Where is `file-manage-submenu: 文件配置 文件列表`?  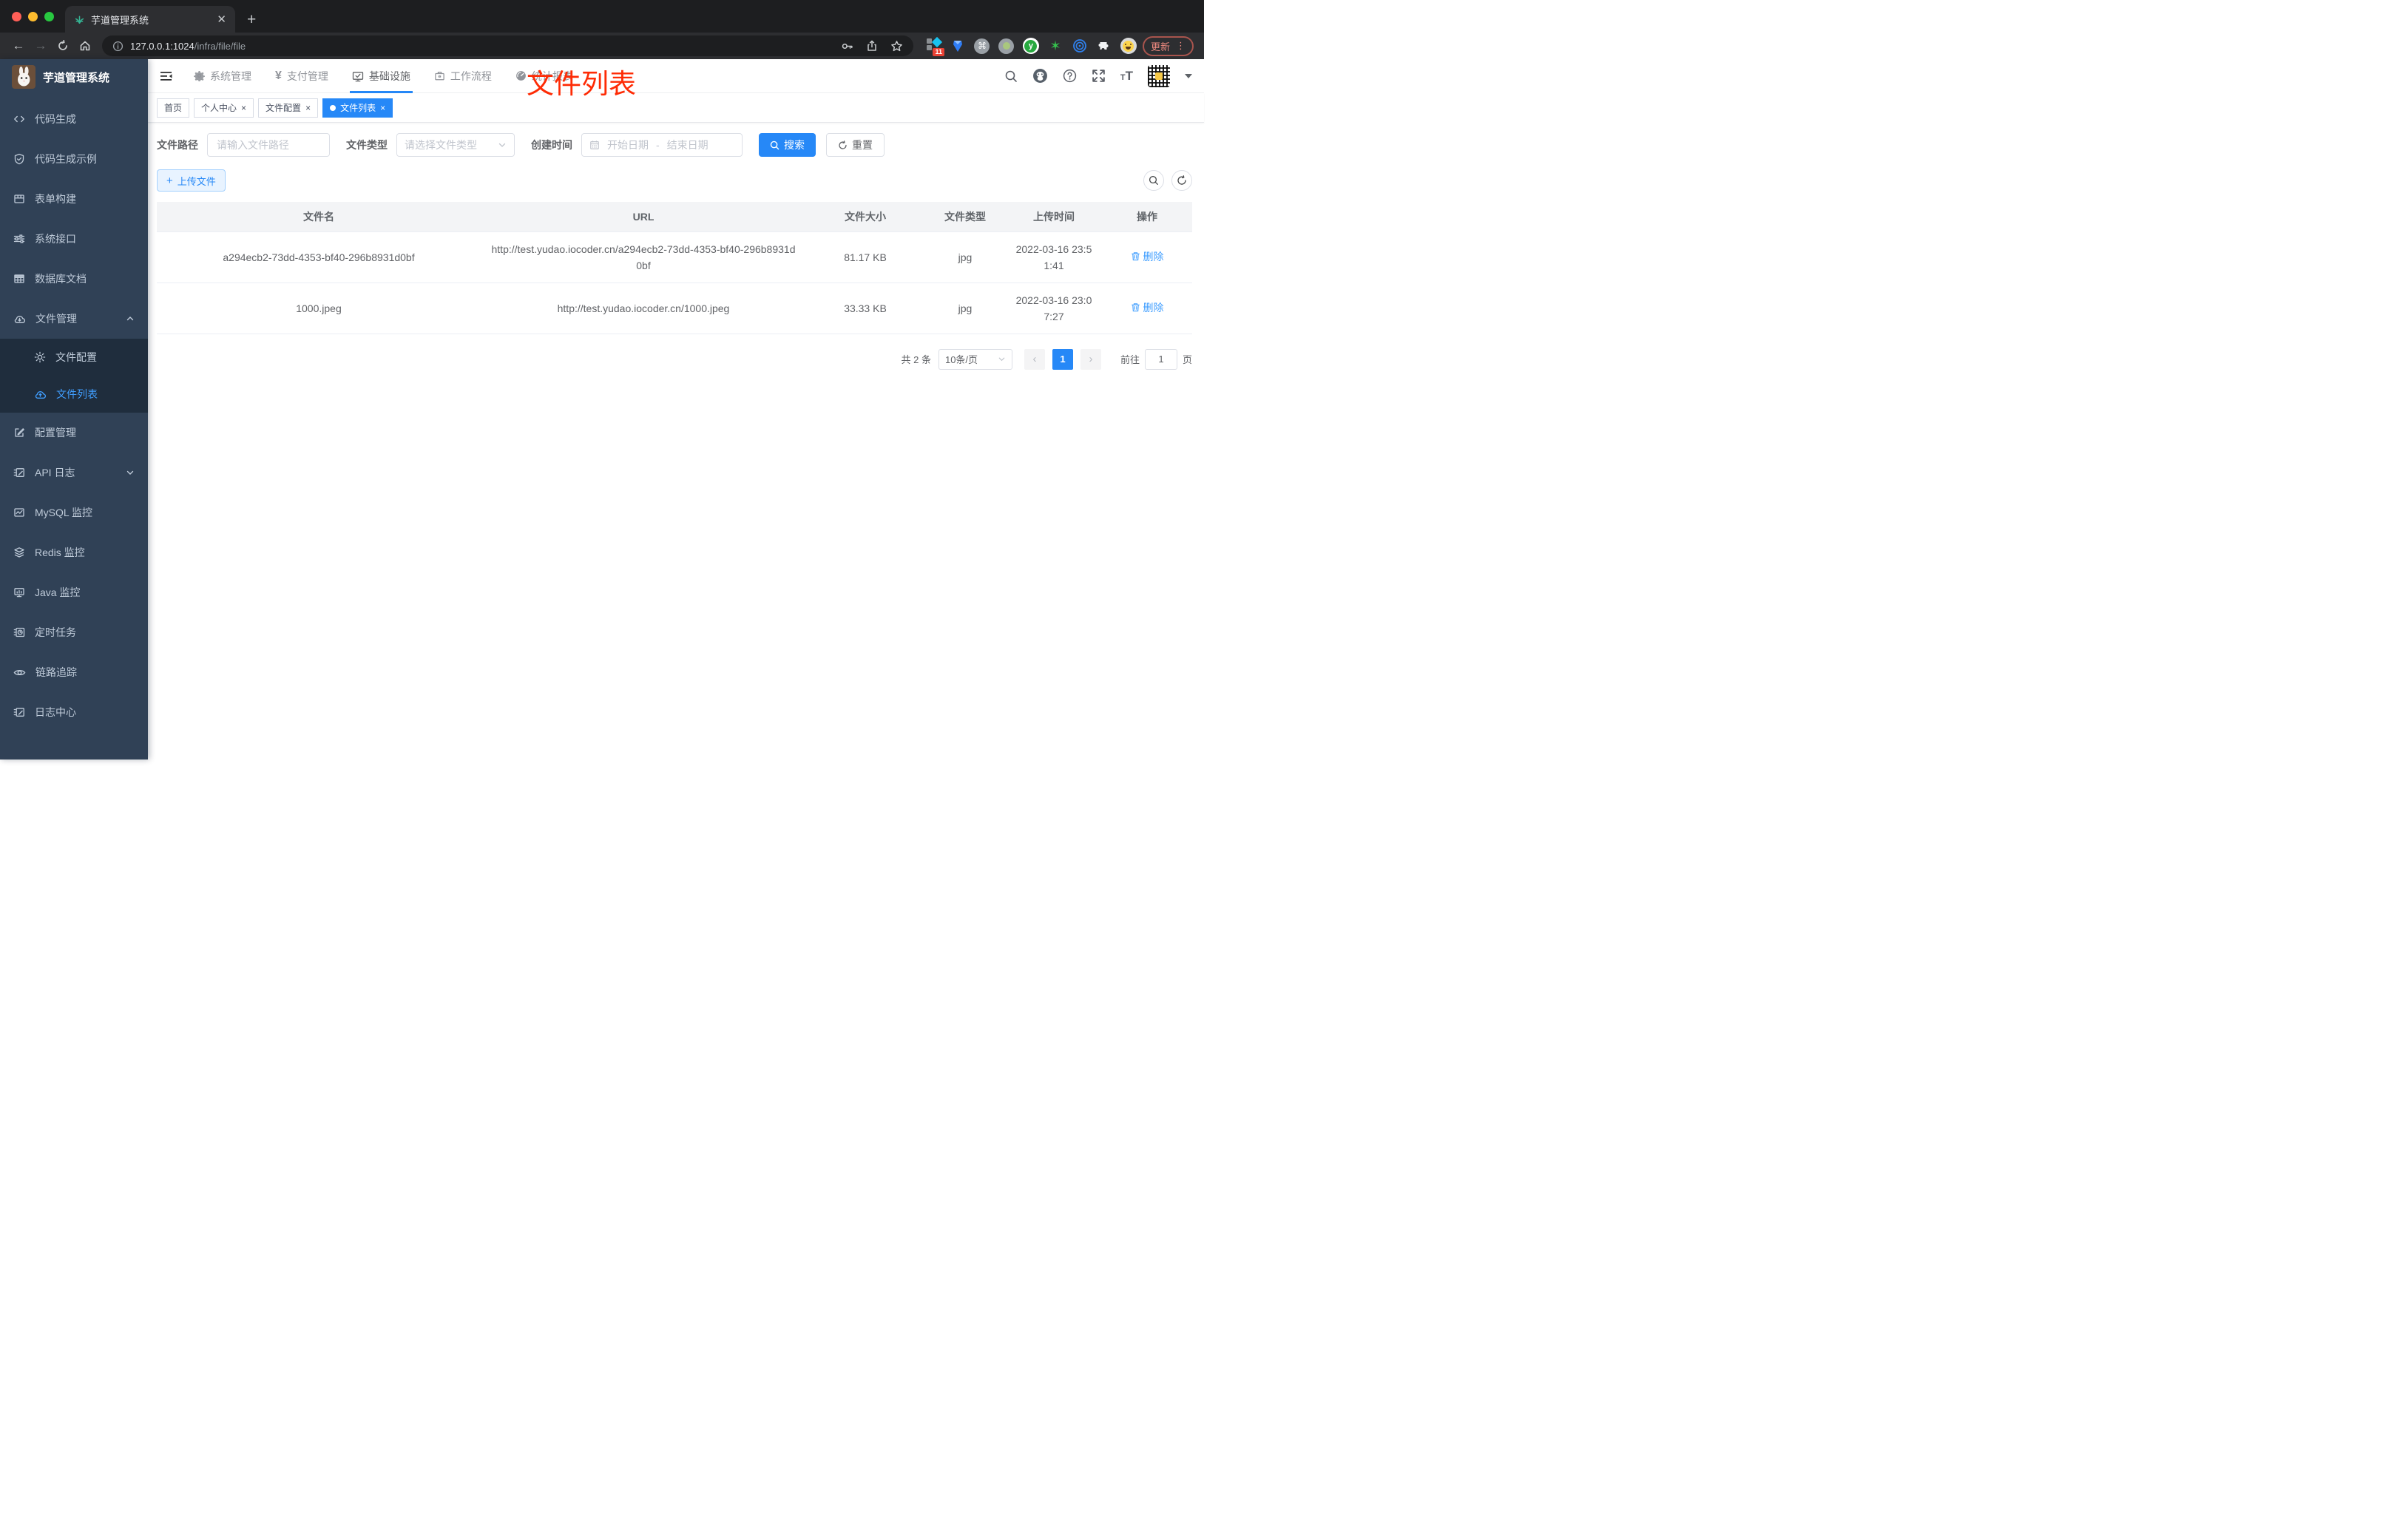 file-manage-submenu: 文件配置 文件列表 is located at coordinates (74, 376).